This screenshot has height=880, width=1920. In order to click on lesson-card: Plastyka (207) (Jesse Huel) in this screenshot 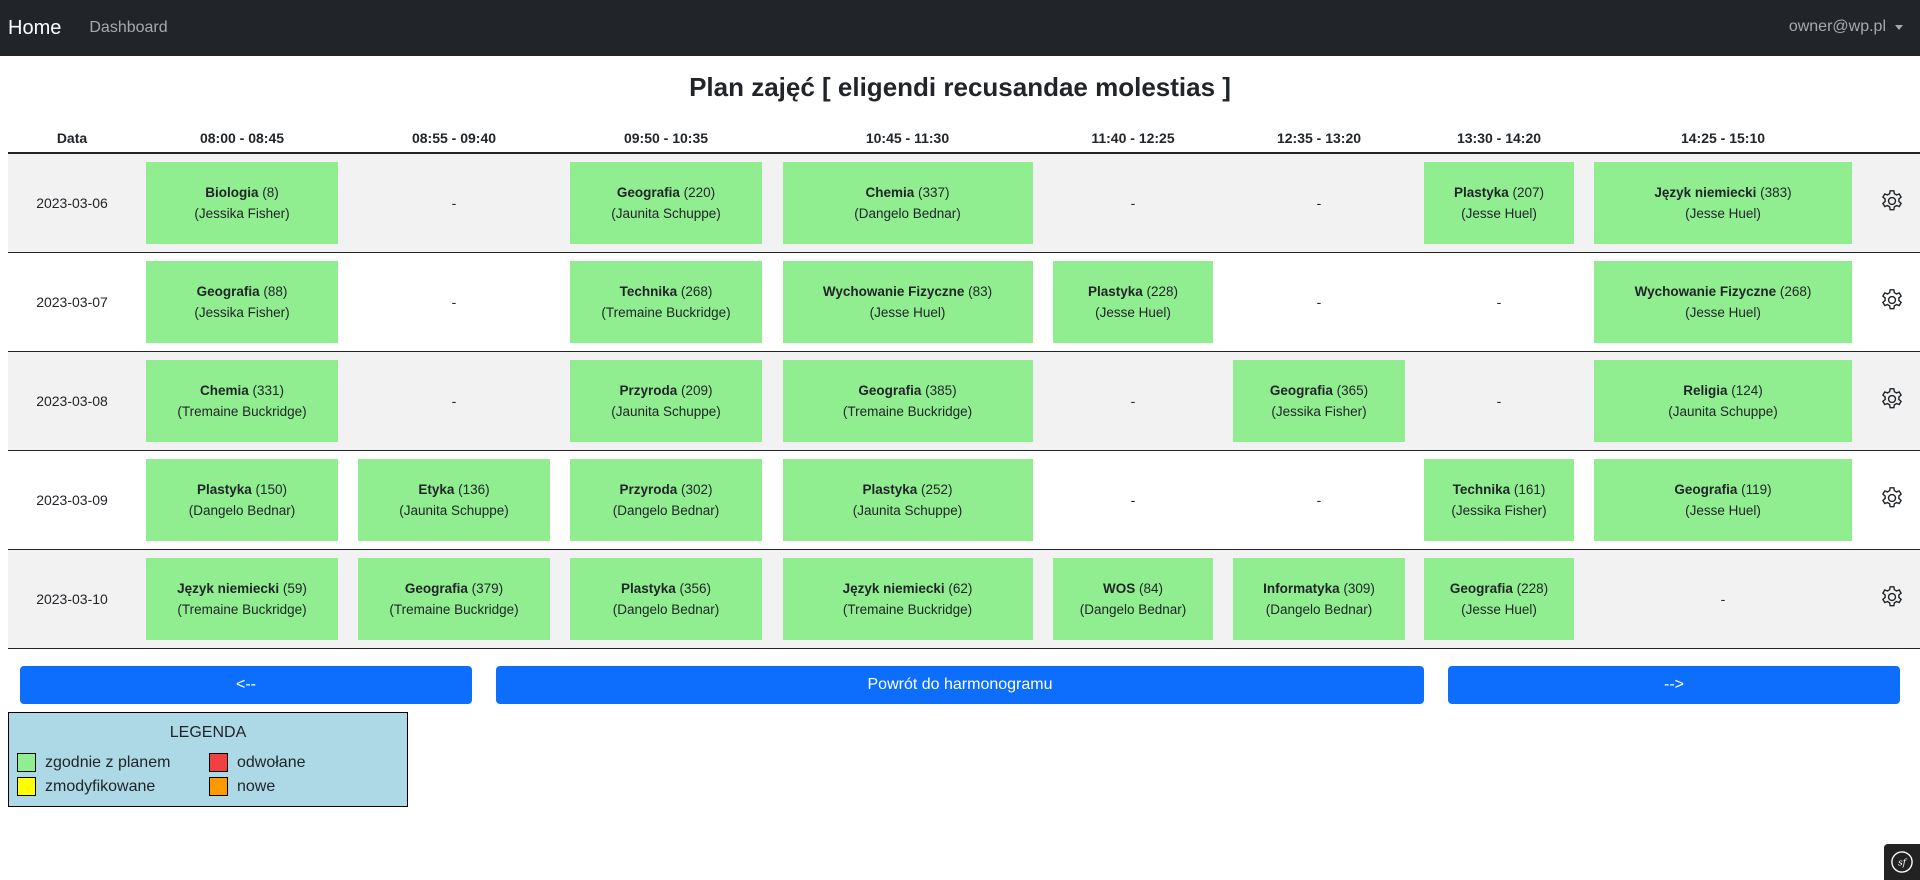, I will do `click(1499, 202)`.